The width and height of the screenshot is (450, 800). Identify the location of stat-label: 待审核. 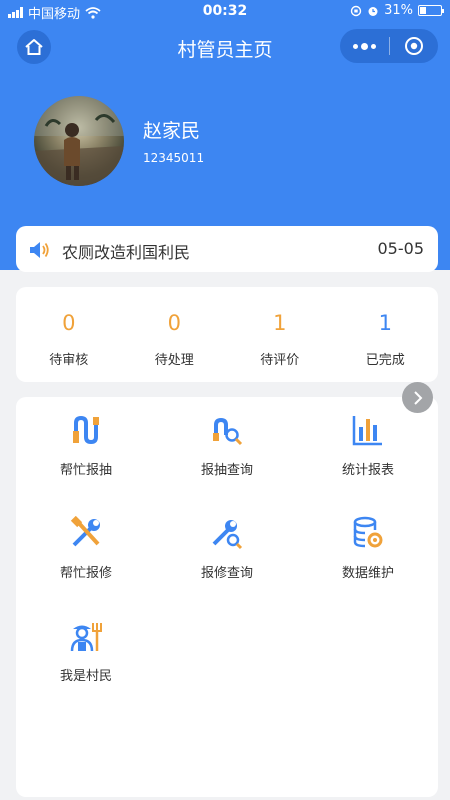
(69, 360).